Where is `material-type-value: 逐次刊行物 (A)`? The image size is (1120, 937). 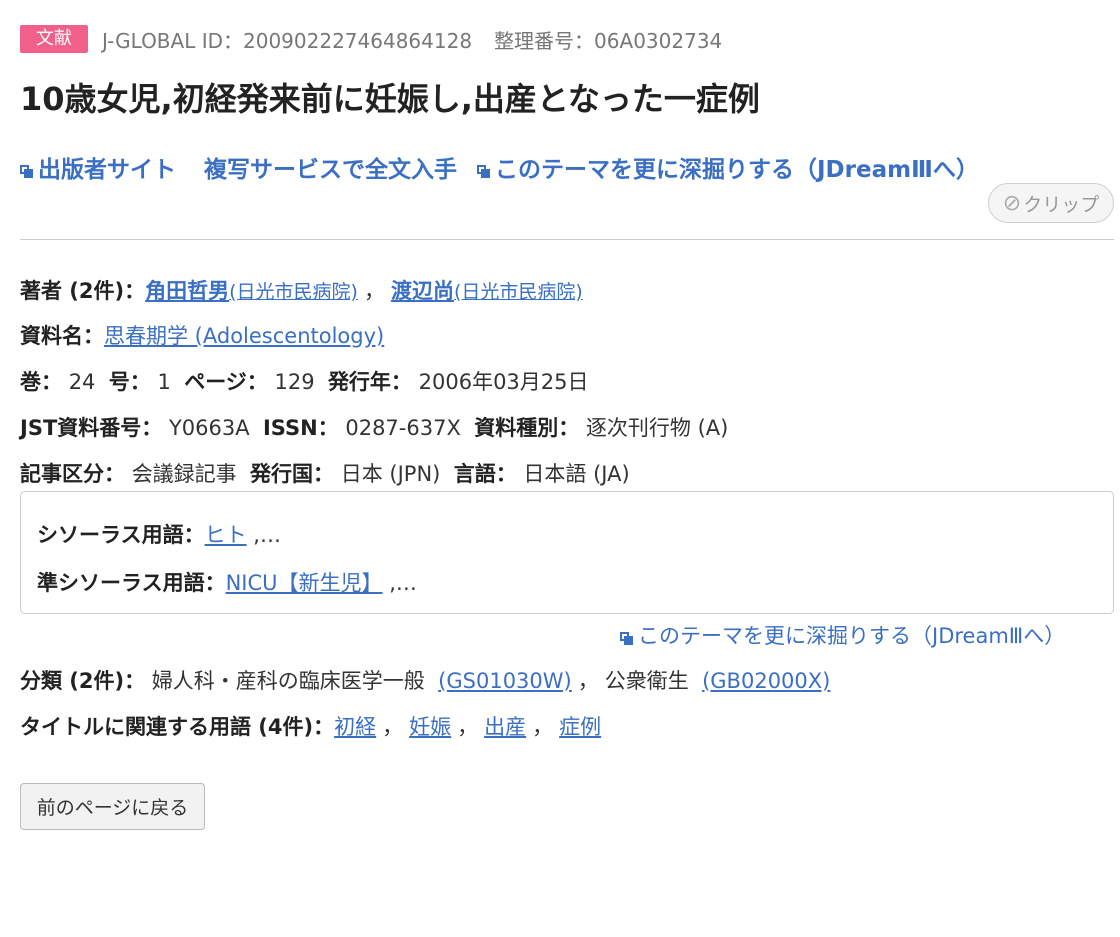 material-type-value: 逐次刊行物 (A) is located at coordinates (657, 428).